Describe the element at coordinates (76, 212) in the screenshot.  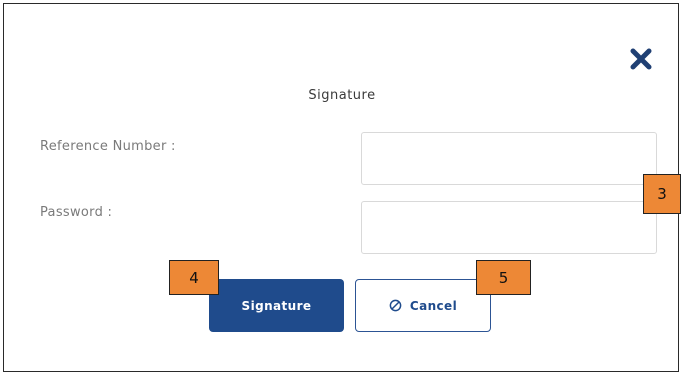
I see `password-label: Password :` at that location.